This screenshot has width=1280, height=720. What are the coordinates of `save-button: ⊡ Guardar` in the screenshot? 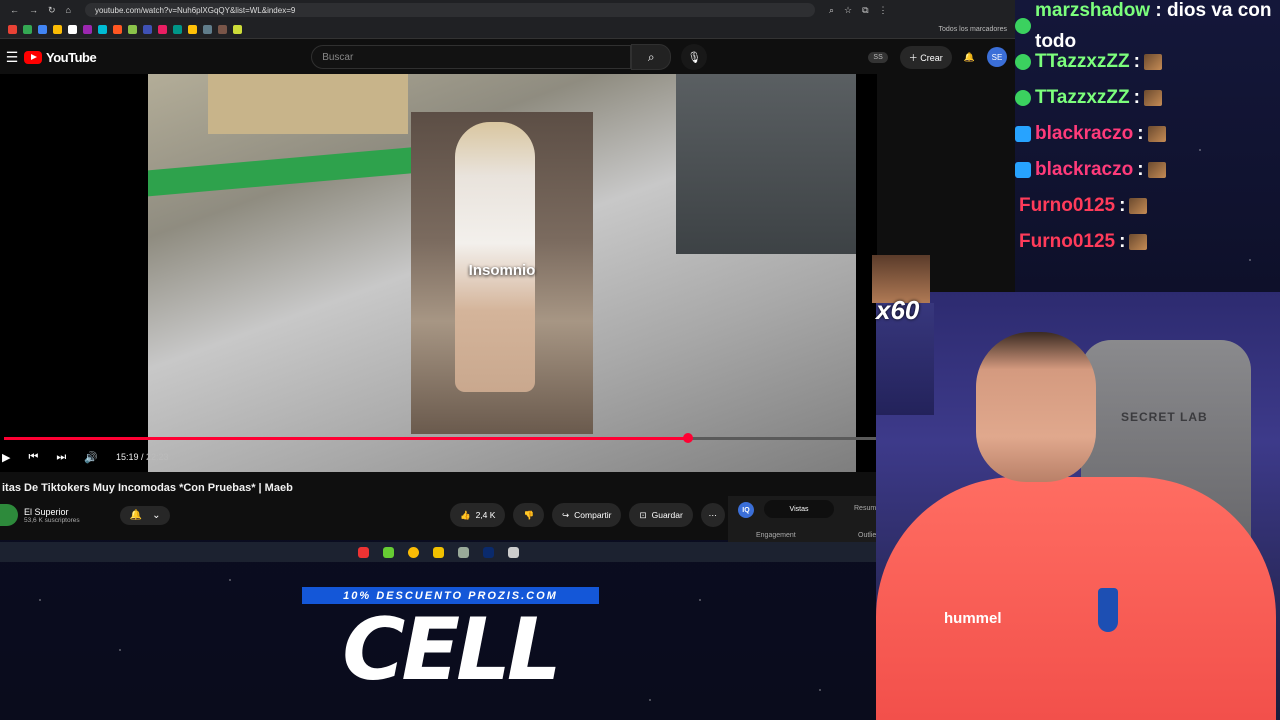 It's located at (661, 515).